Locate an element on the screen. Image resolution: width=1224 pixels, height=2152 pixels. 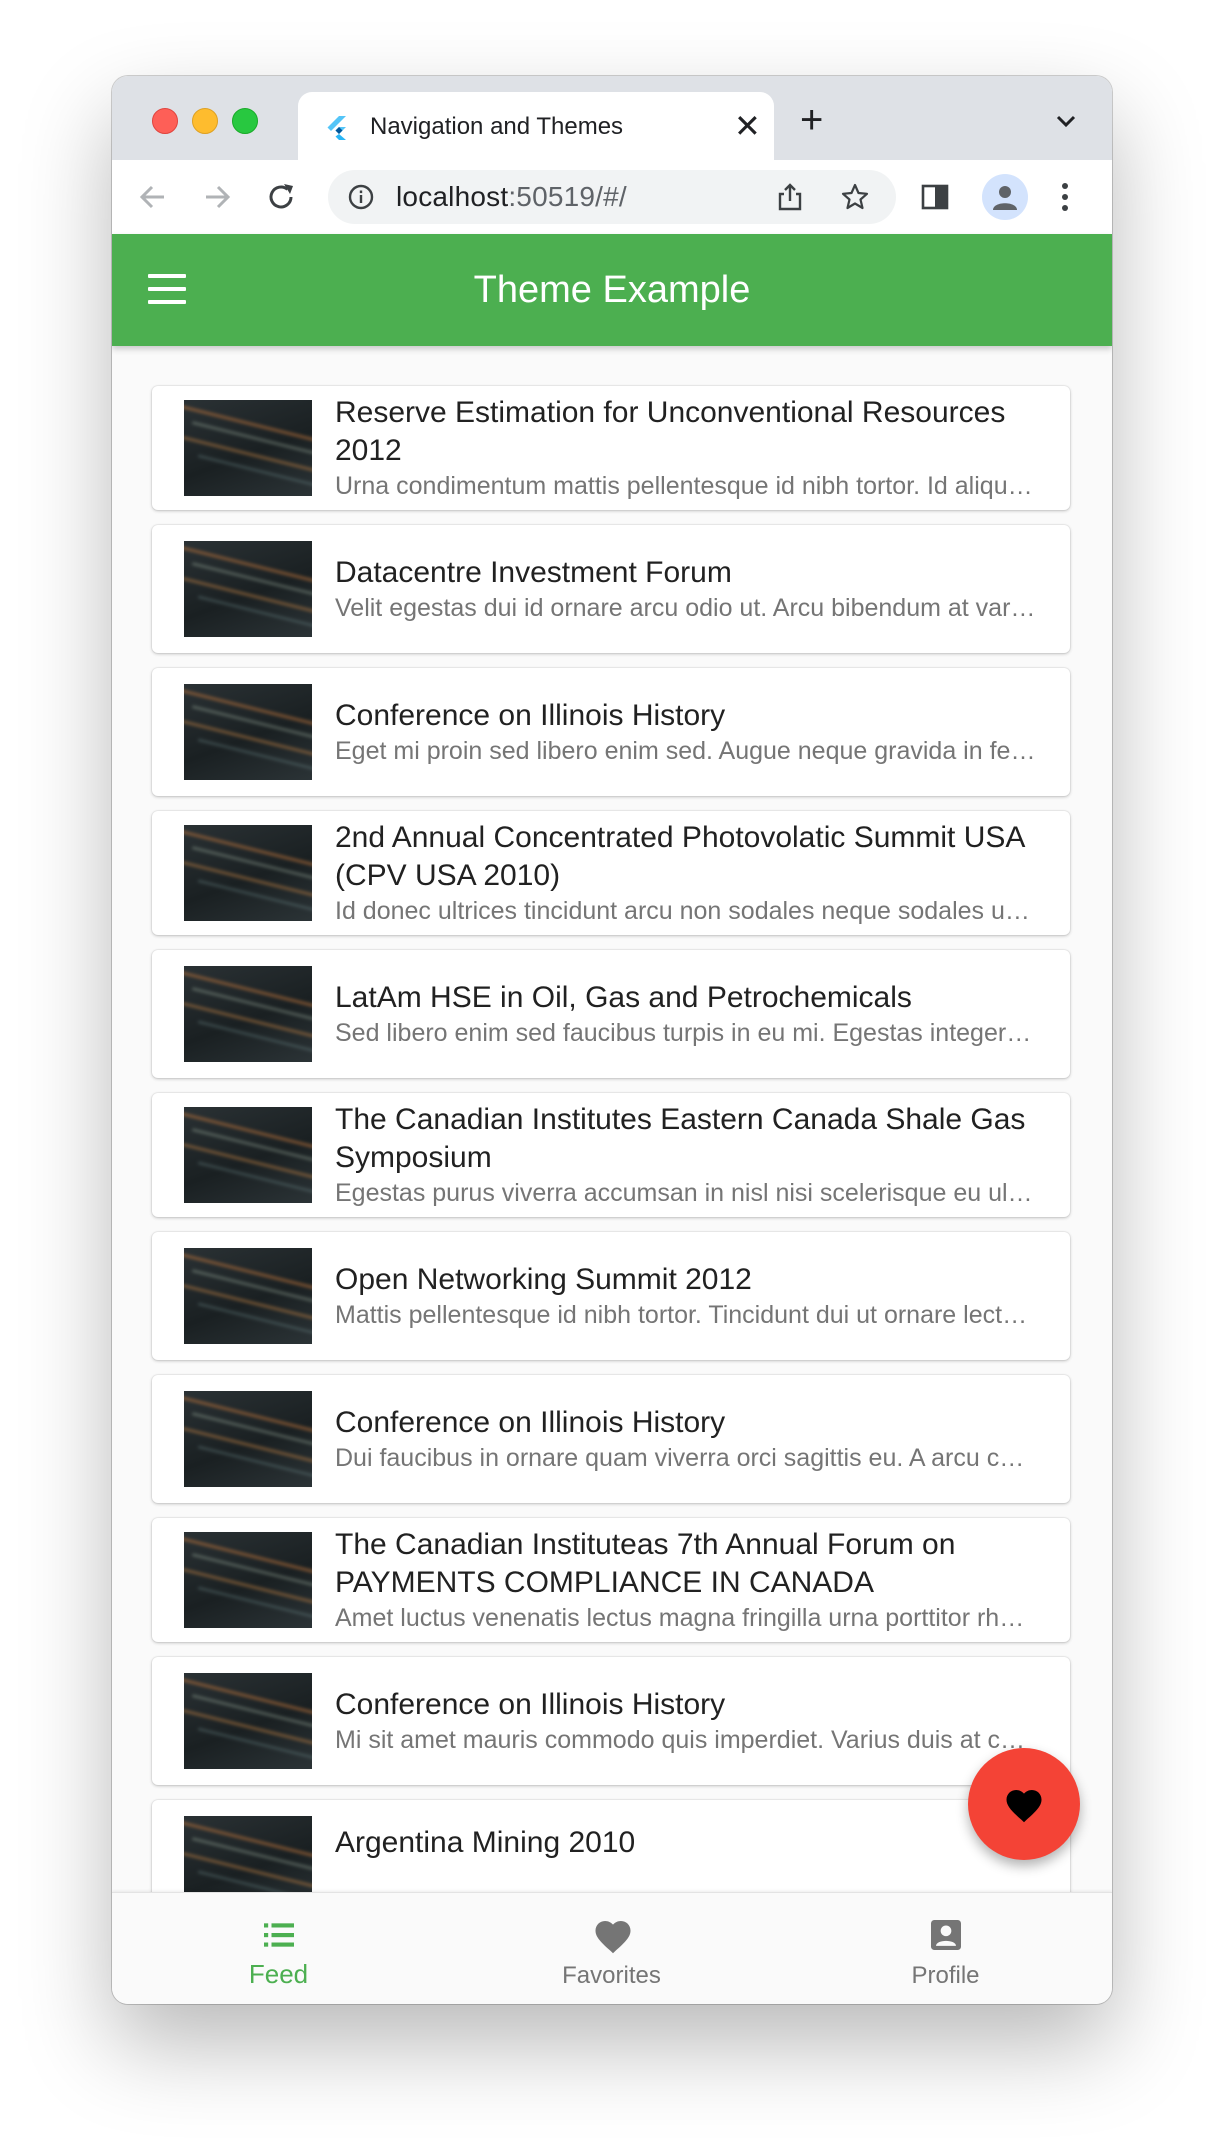
app-title: Theme Example is located at coordinates (612, 290).